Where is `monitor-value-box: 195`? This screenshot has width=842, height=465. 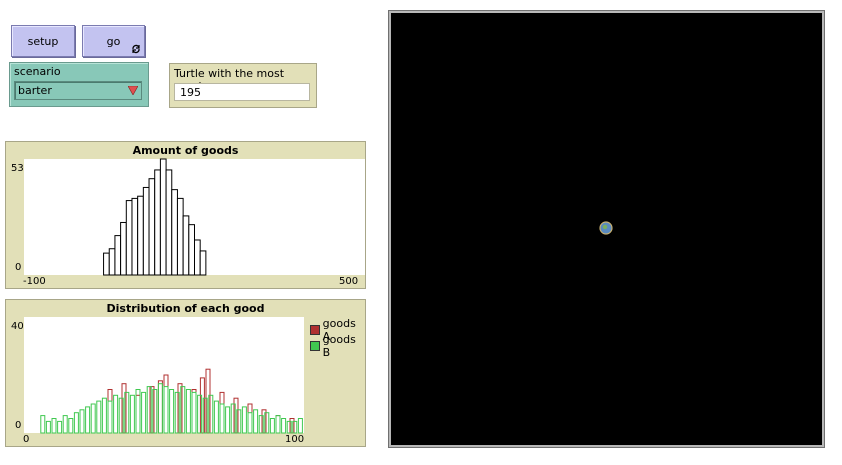 monitor-value-box: 195 is located at coordinates (242, 92).